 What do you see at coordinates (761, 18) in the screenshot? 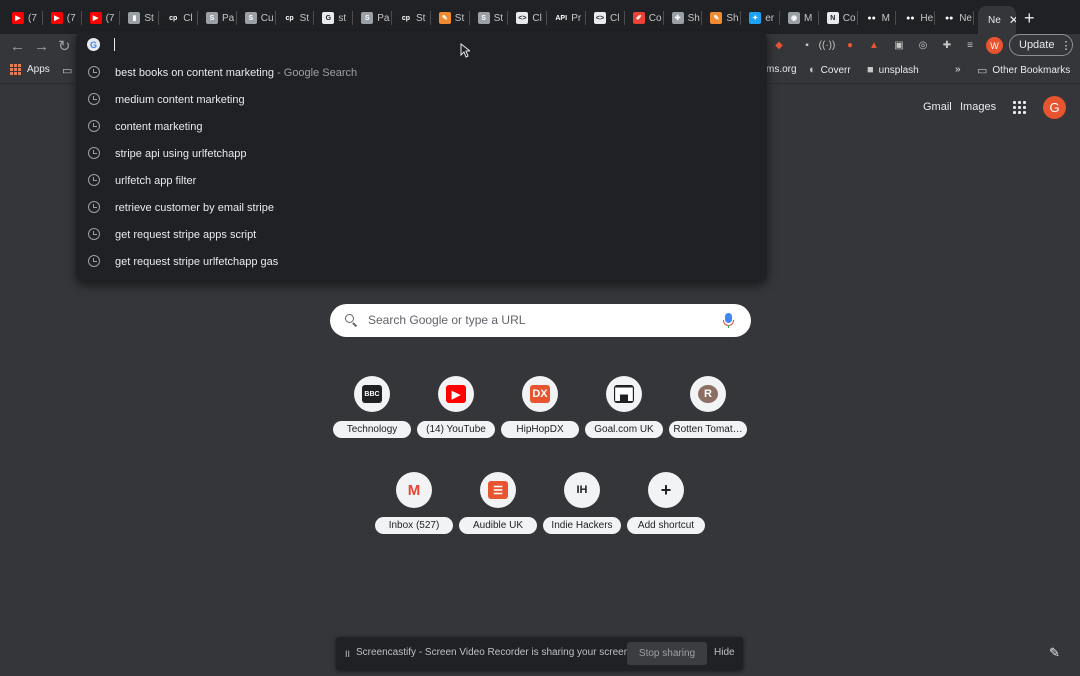
I see `tab: ✦ er` at bounding box center [761, 18].